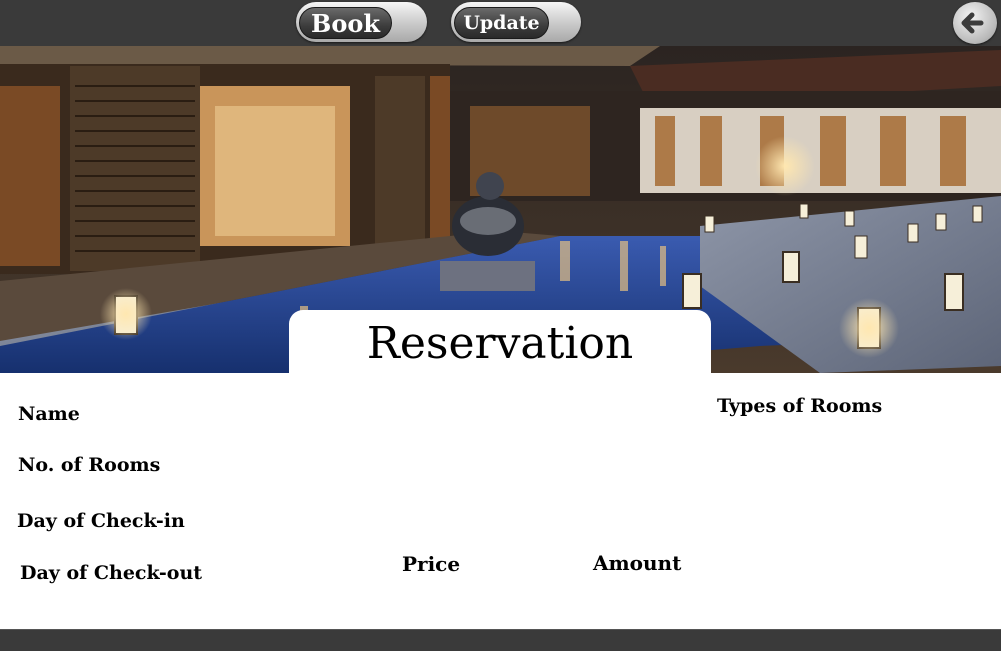  I want to click on amount-label: Amount, so click(637, 563).